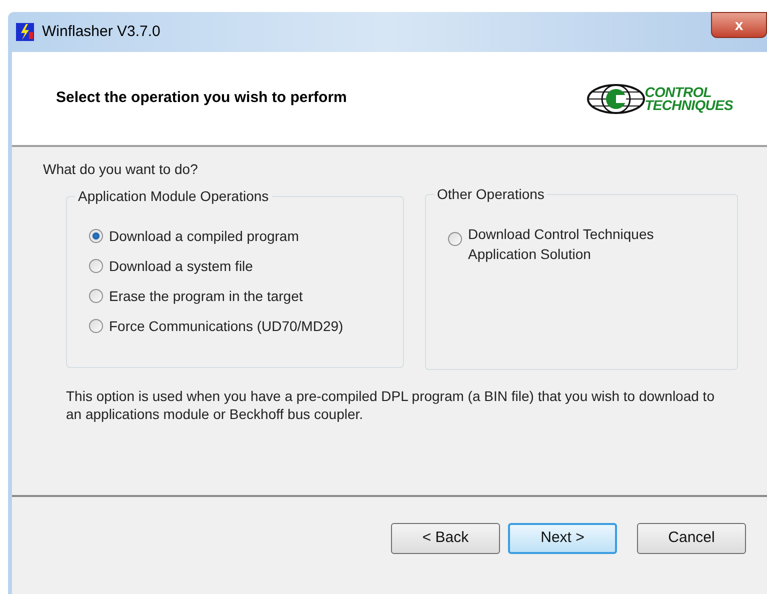 The height and width of the screenshot is (594, 767). Describe the element at coordinates (101, 32) in the screenshot. I see `window-title: Winflasher V3.7.0` at that location.